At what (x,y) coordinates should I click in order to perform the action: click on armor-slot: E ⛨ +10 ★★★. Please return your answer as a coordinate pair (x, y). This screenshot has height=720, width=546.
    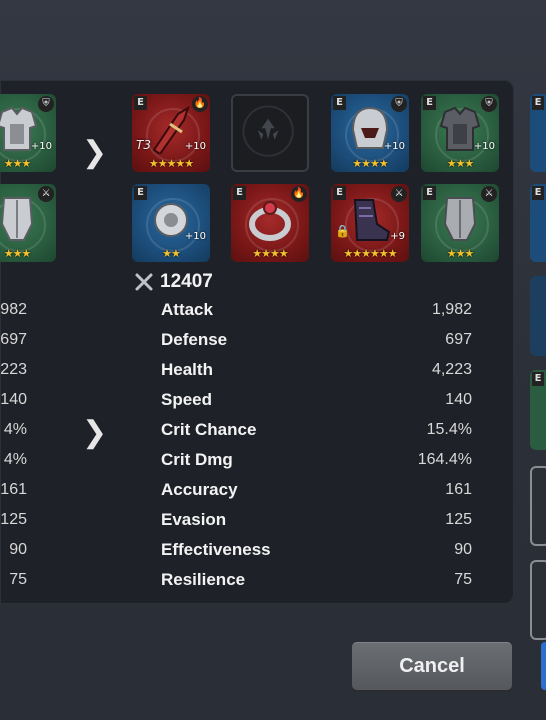
    Looking at the image, I should click on (460, 133).